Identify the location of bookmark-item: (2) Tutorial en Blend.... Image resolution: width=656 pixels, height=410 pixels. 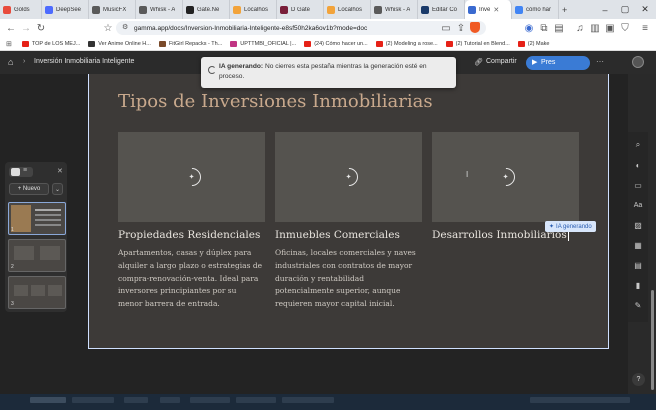
(477, 43).